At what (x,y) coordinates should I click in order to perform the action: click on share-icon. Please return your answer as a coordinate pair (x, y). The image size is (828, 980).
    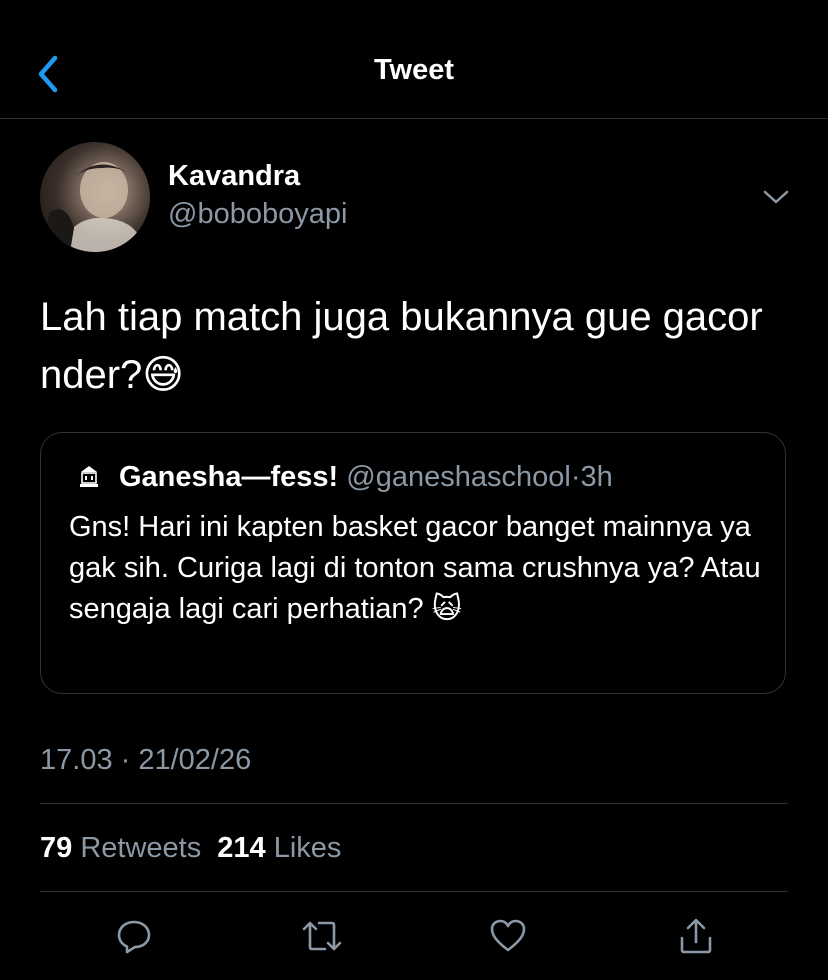
    Looking at the image, I should click on (696, 936).